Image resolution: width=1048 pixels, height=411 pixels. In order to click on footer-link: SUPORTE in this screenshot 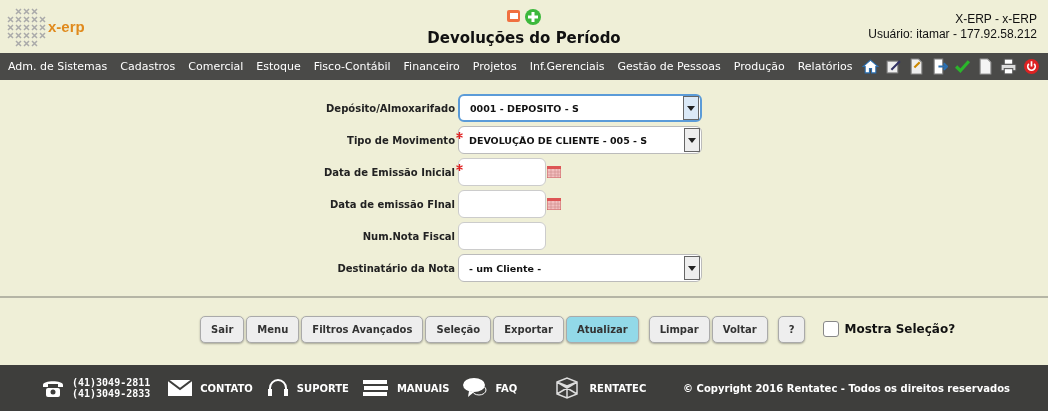, I will do `click(322, 388)`.